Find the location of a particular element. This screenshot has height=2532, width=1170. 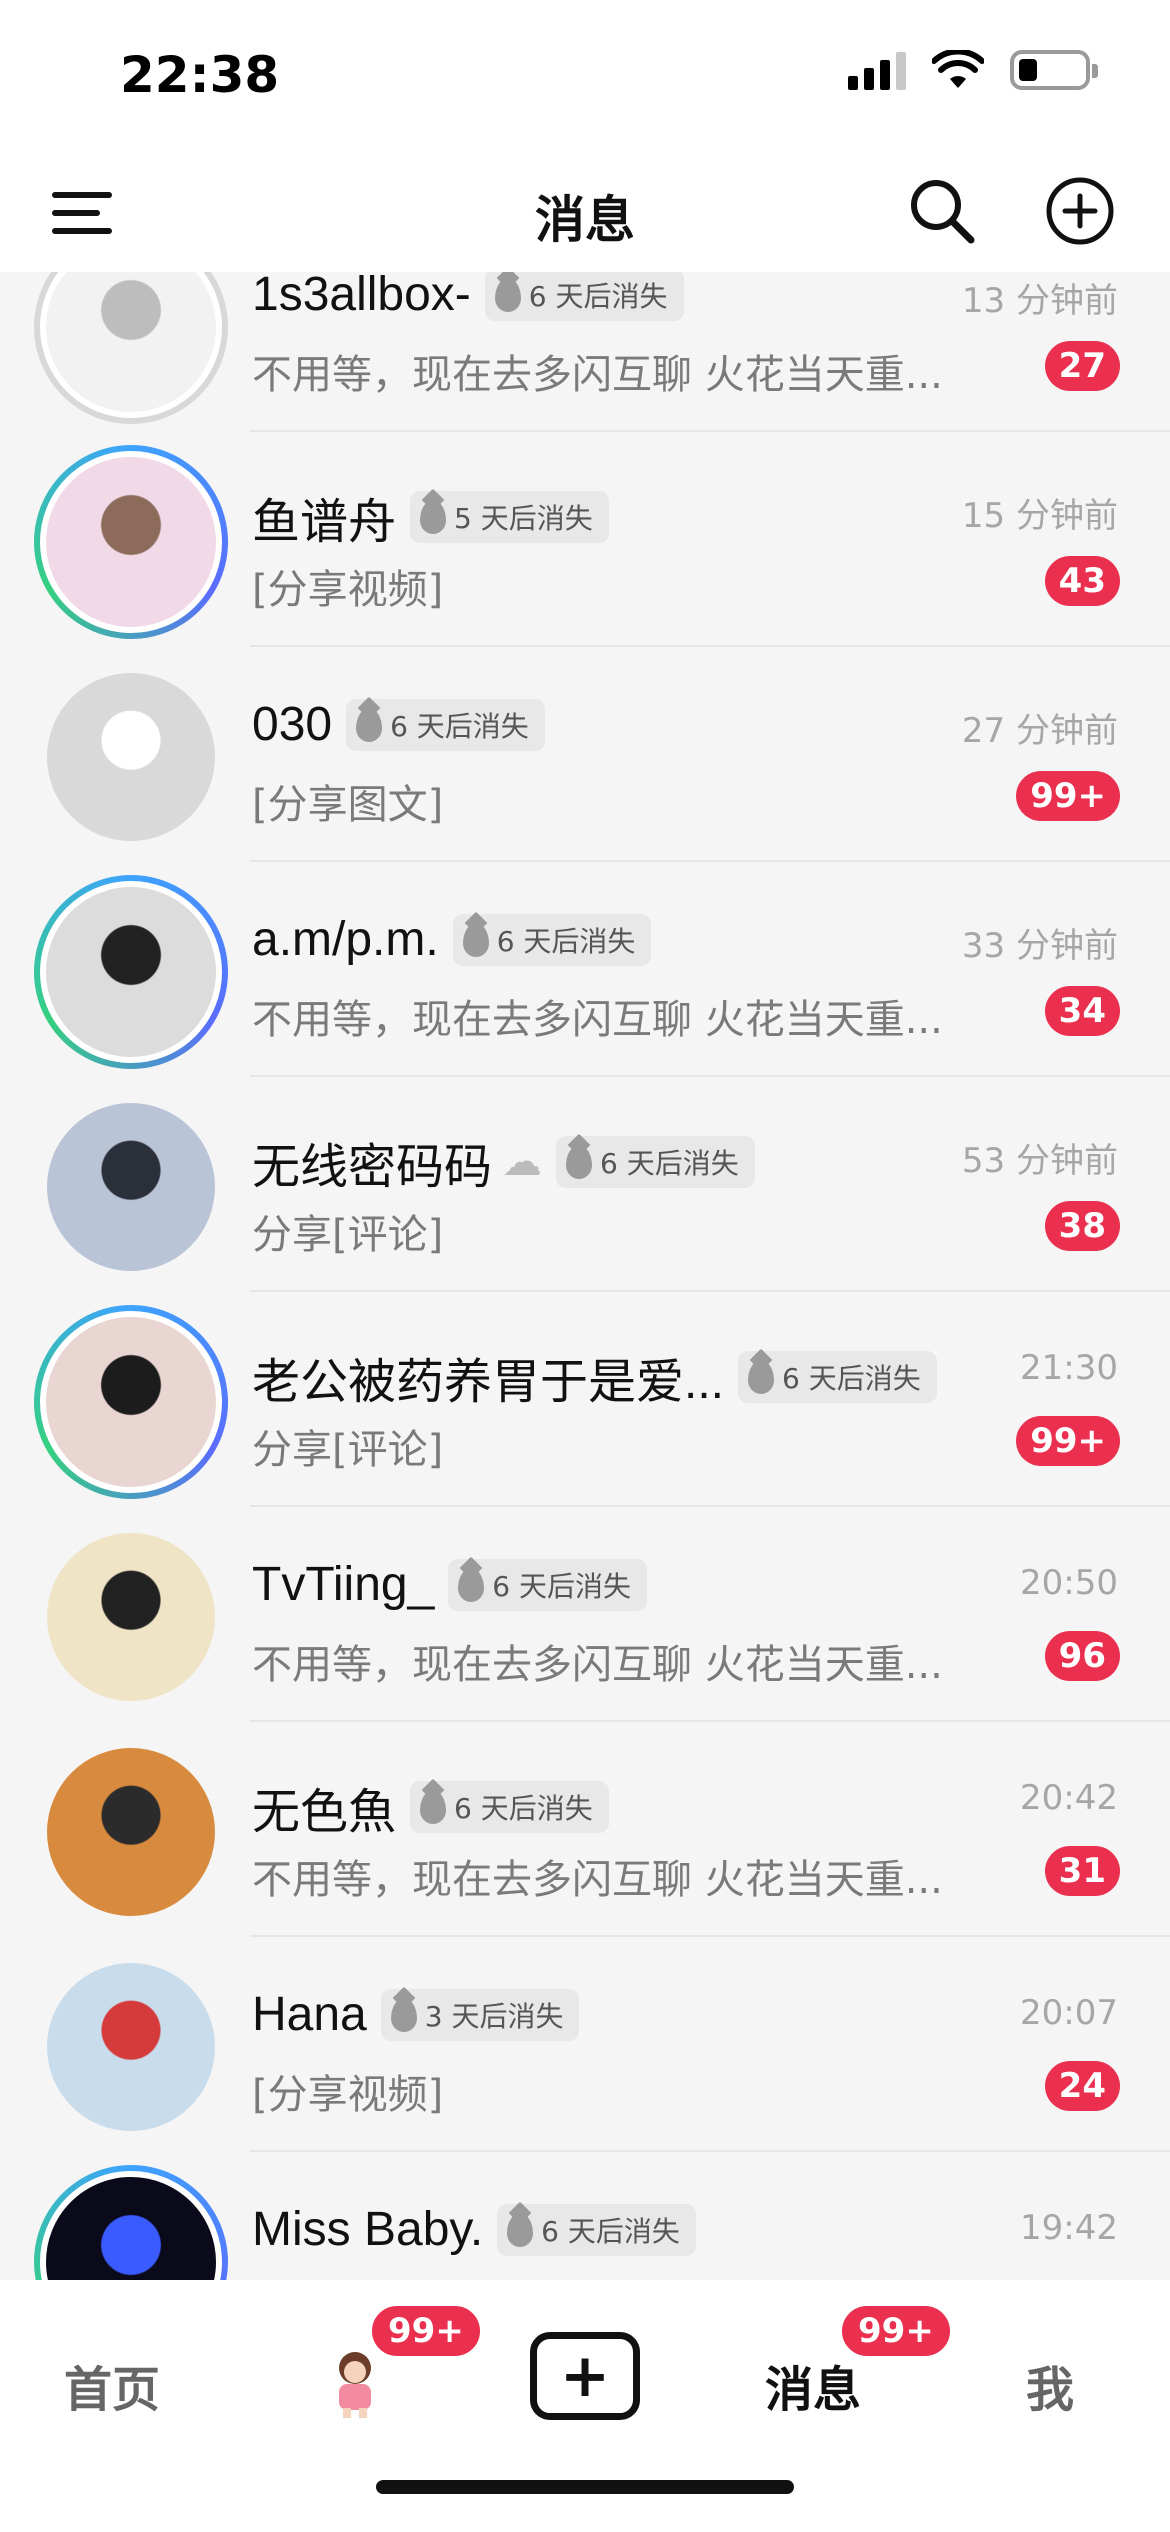

tab-me: 我 is located at coordinates (1050, 2385).